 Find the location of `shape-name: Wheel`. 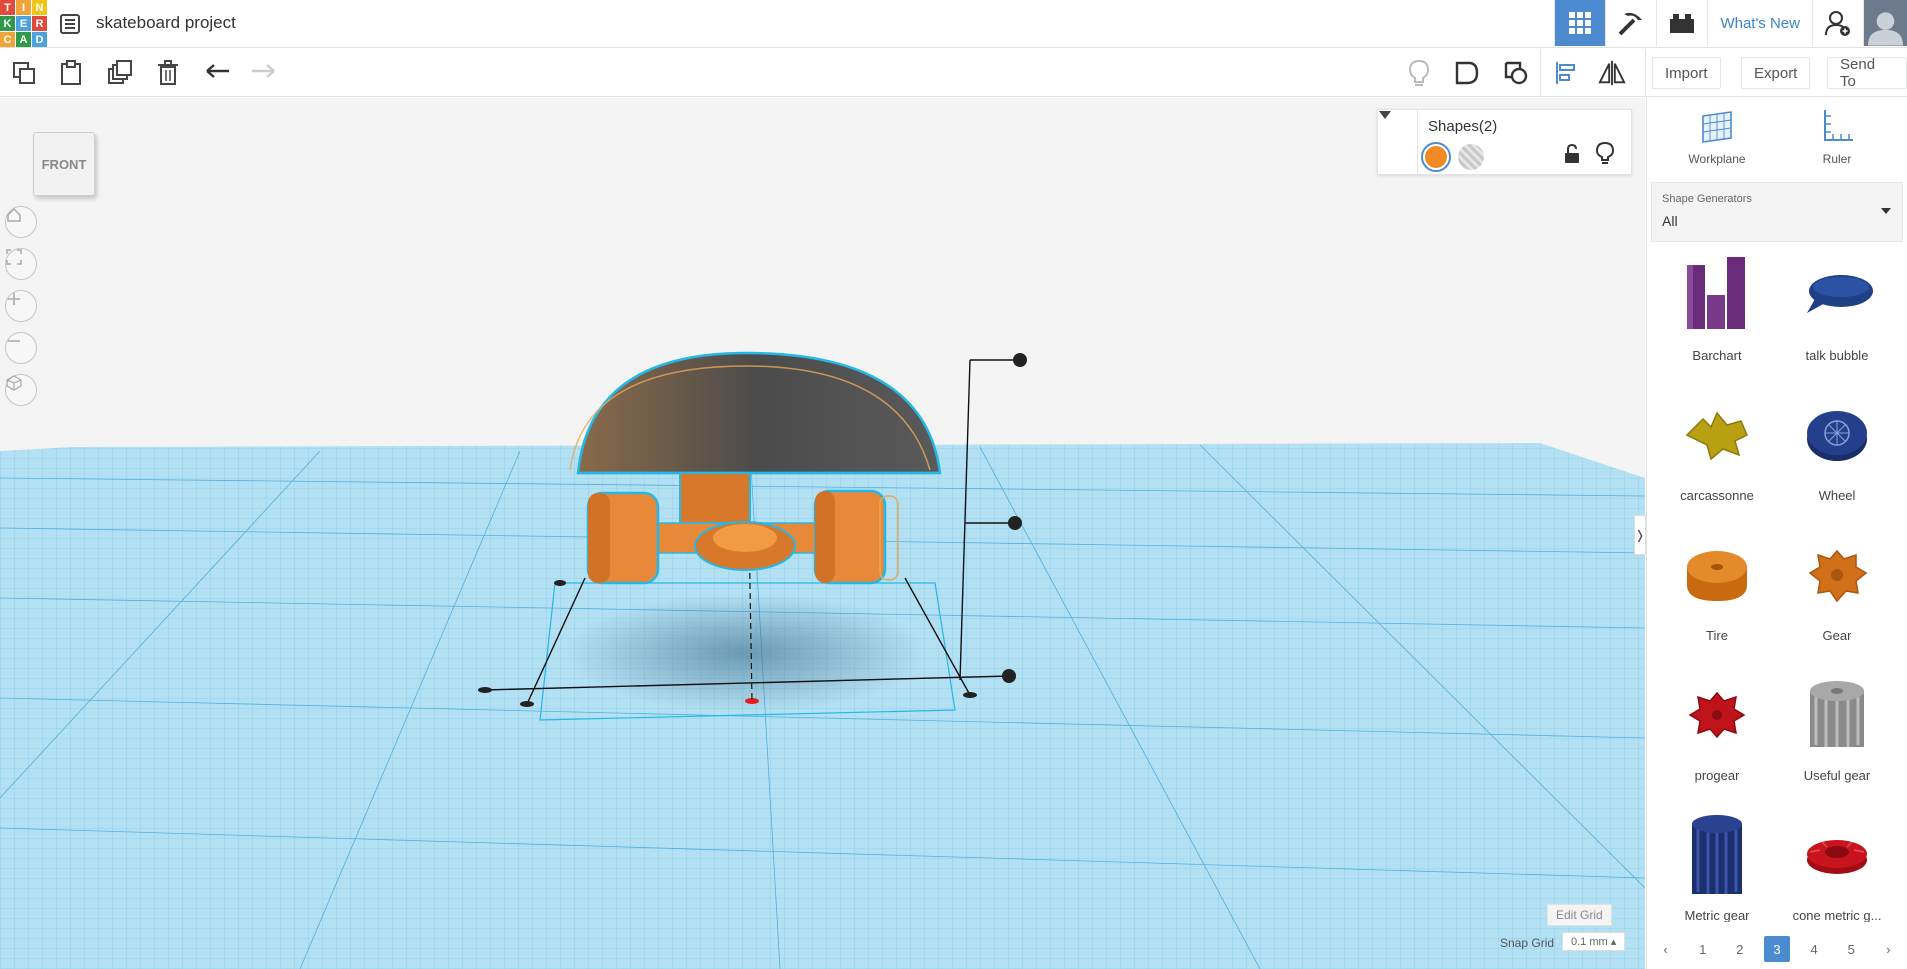

shape-name: Wheel is located at coordinates (1837, 495).